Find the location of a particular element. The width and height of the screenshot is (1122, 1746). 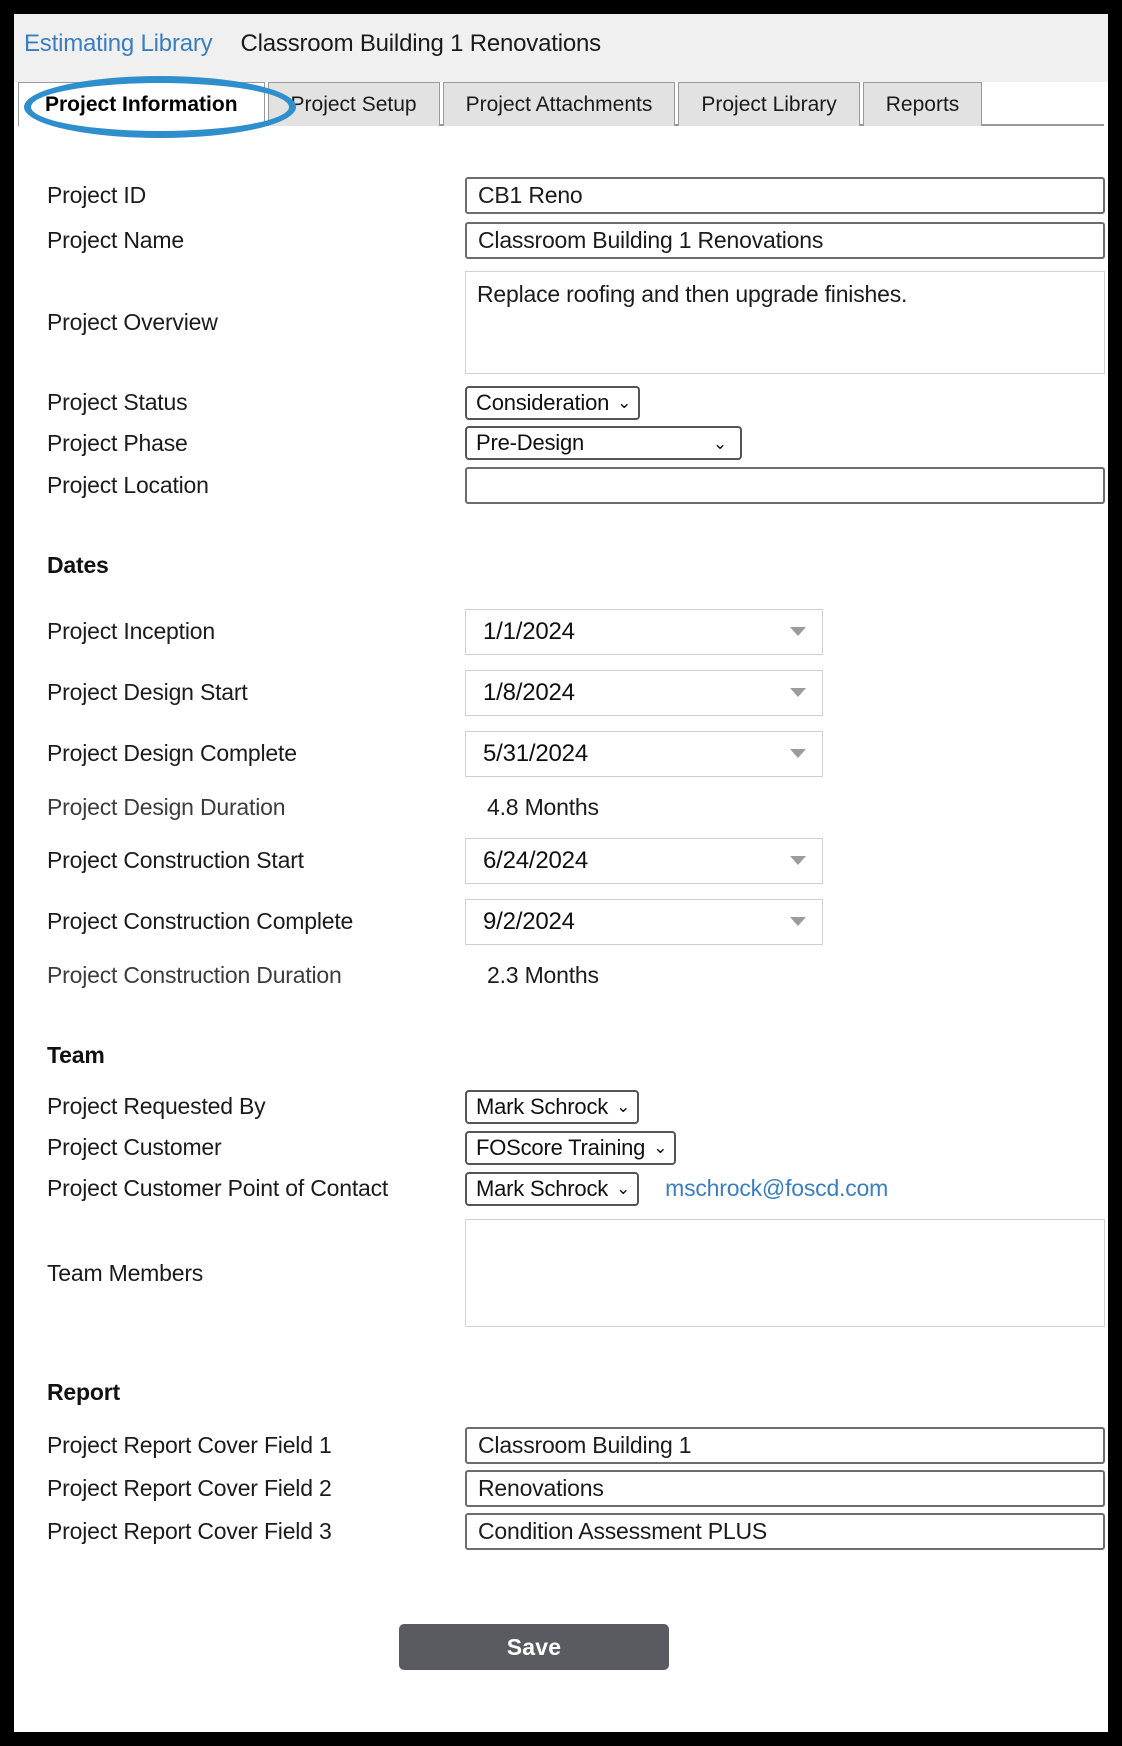

row-project-construction-duration: Project Construction Duration 2.3 Months is located at coordinates (561, 975).